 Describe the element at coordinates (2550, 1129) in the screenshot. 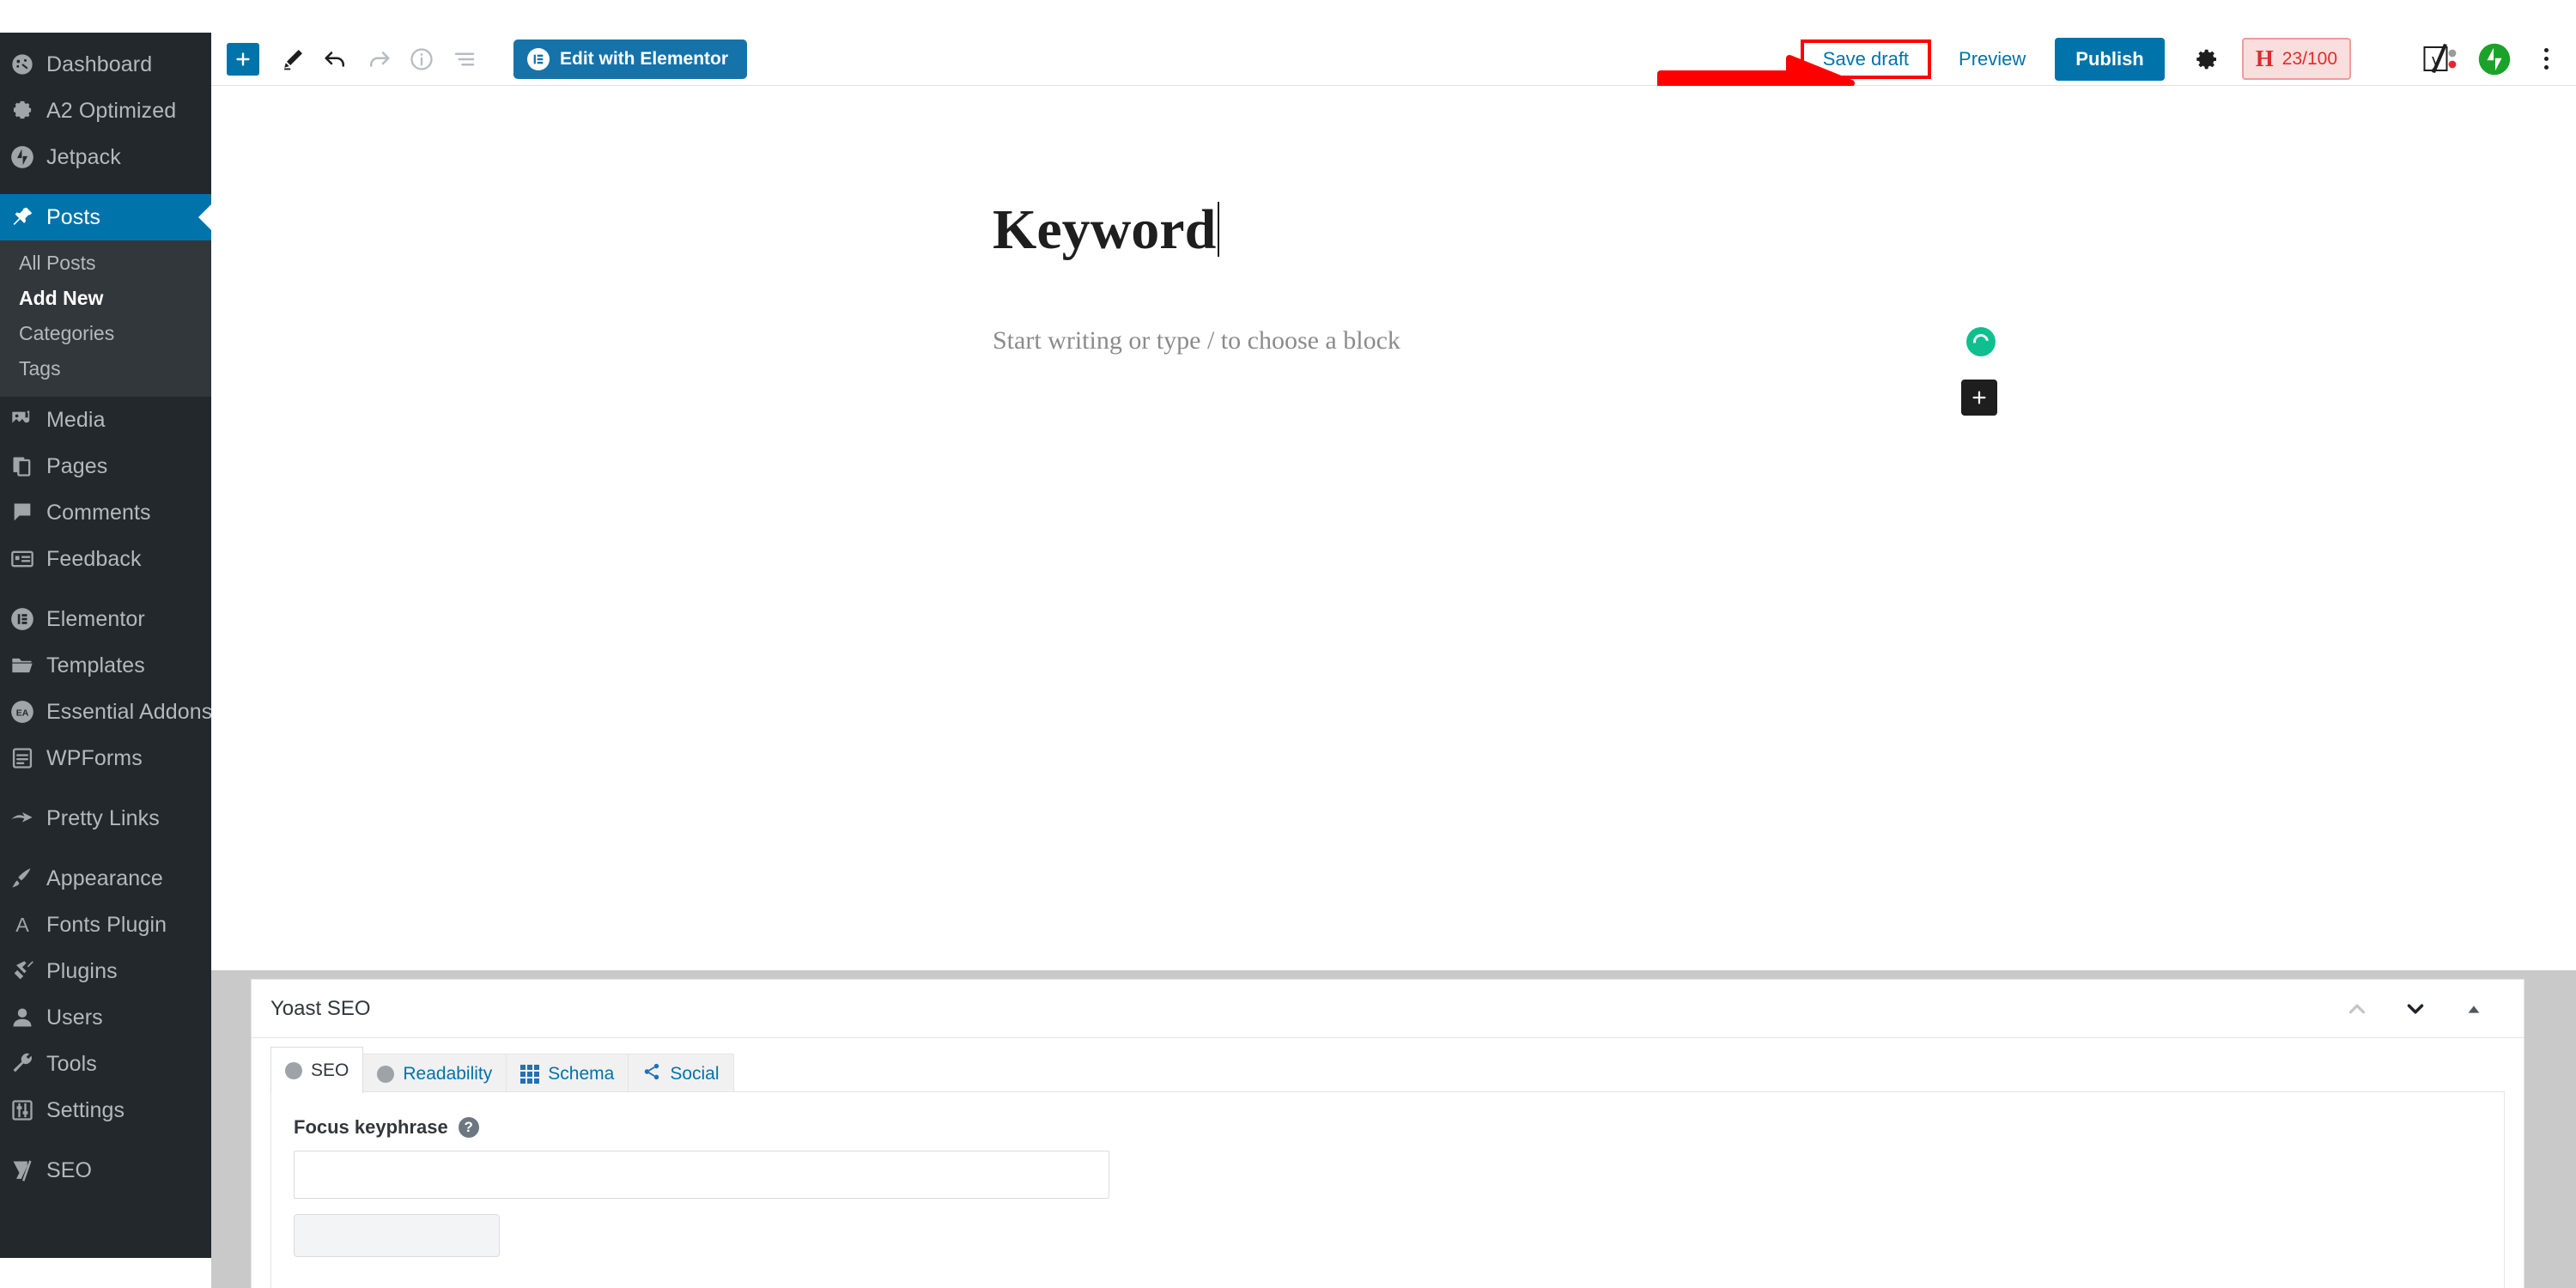

I see `metabox-right-gutter` at that location.